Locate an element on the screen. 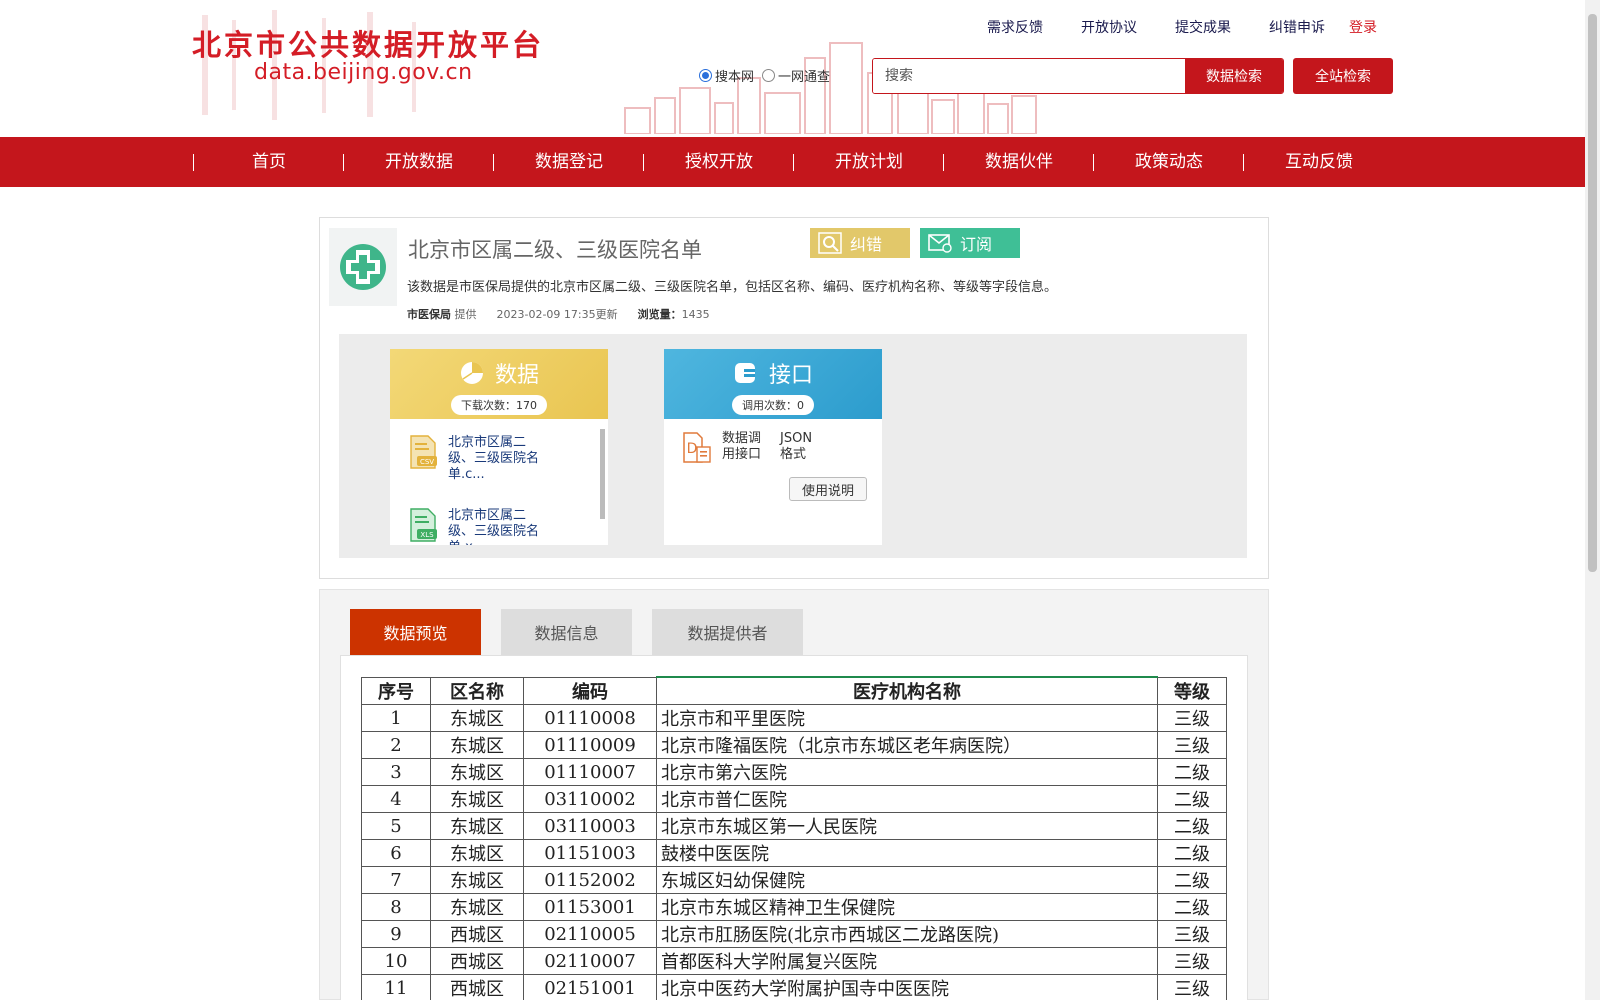  nav-data-registration: 数据登记 is located at coordinates (569, 162).